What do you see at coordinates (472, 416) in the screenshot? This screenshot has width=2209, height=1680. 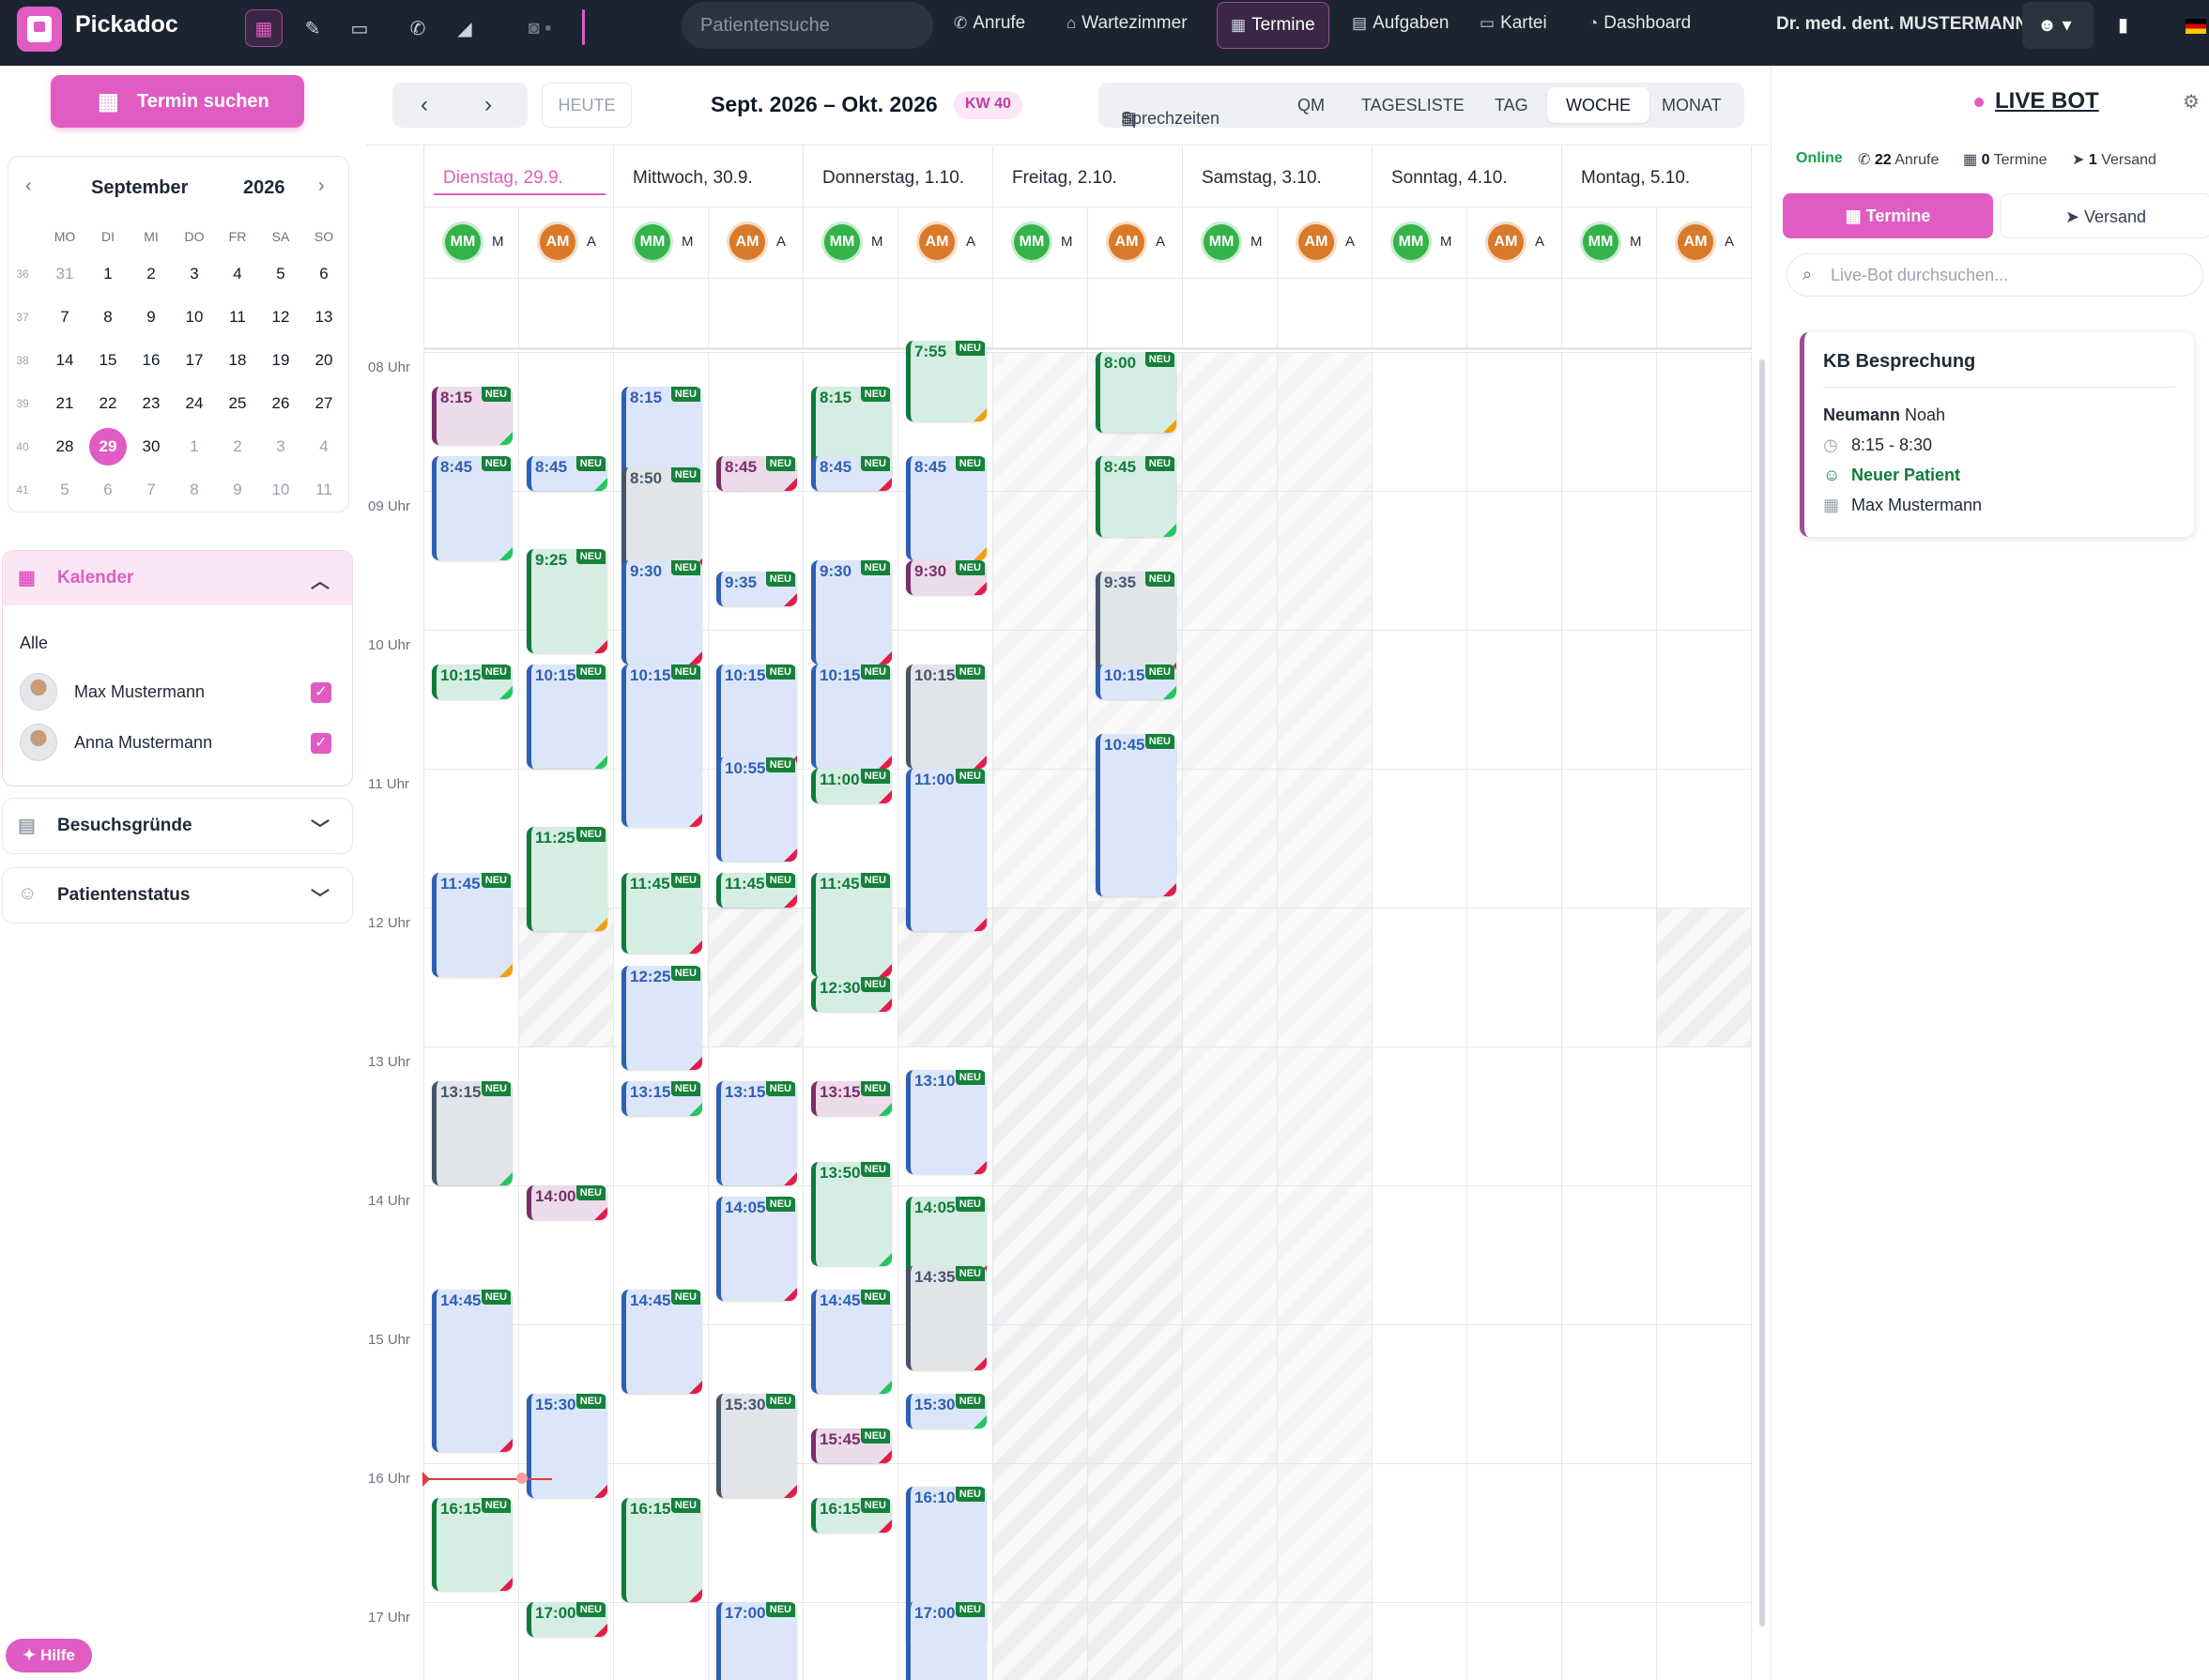 I see `appointment: 8:15 NEU` at bounding box center [472, 416].